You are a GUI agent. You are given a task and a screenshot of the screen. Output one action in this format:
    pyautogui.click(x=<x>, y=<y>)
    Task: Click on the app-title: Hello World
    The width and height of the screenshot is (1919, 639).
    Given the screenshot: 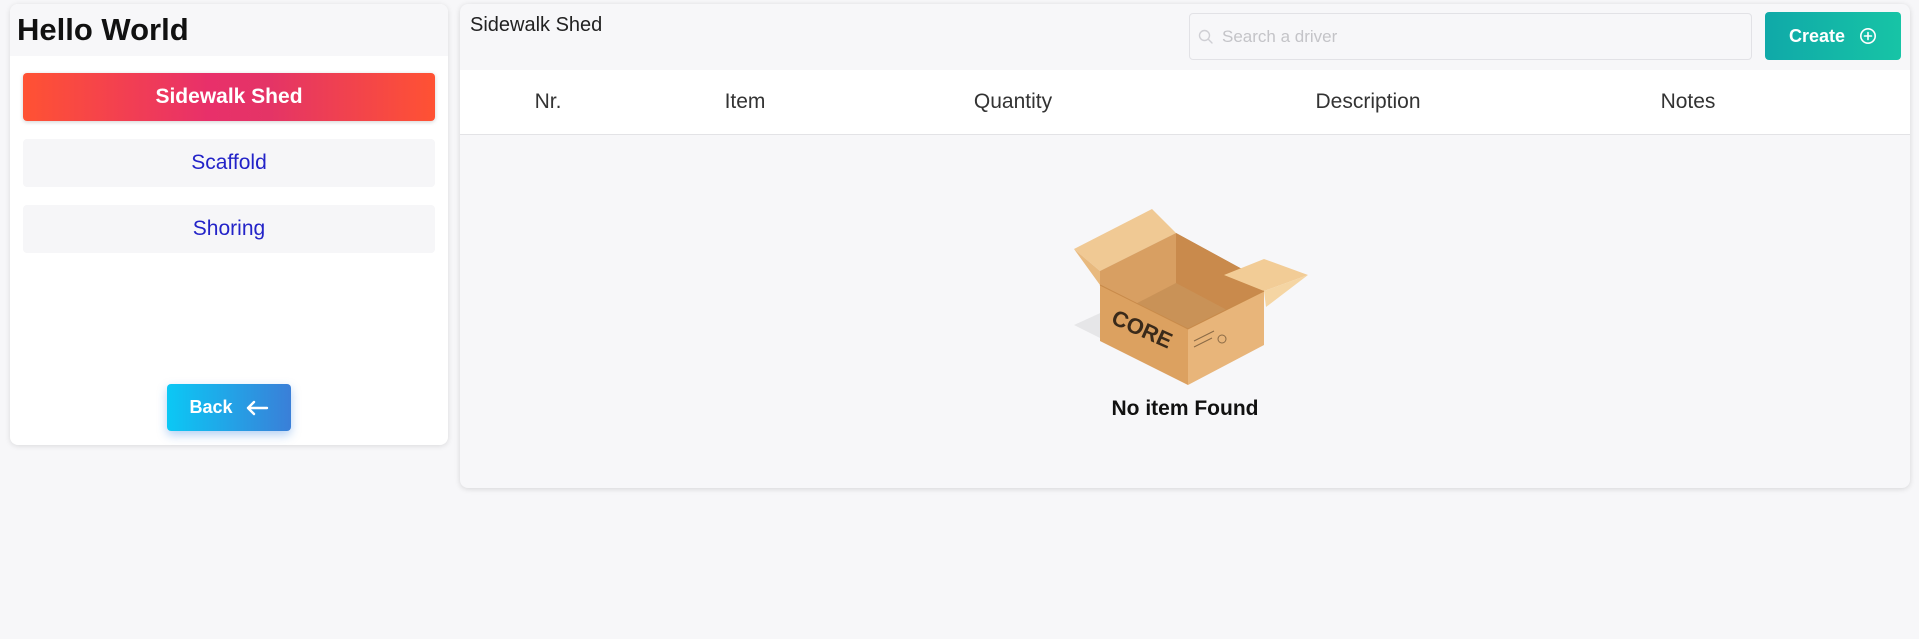 What is the action you would take?
    pyautogui.click(x=103, y=29)
    